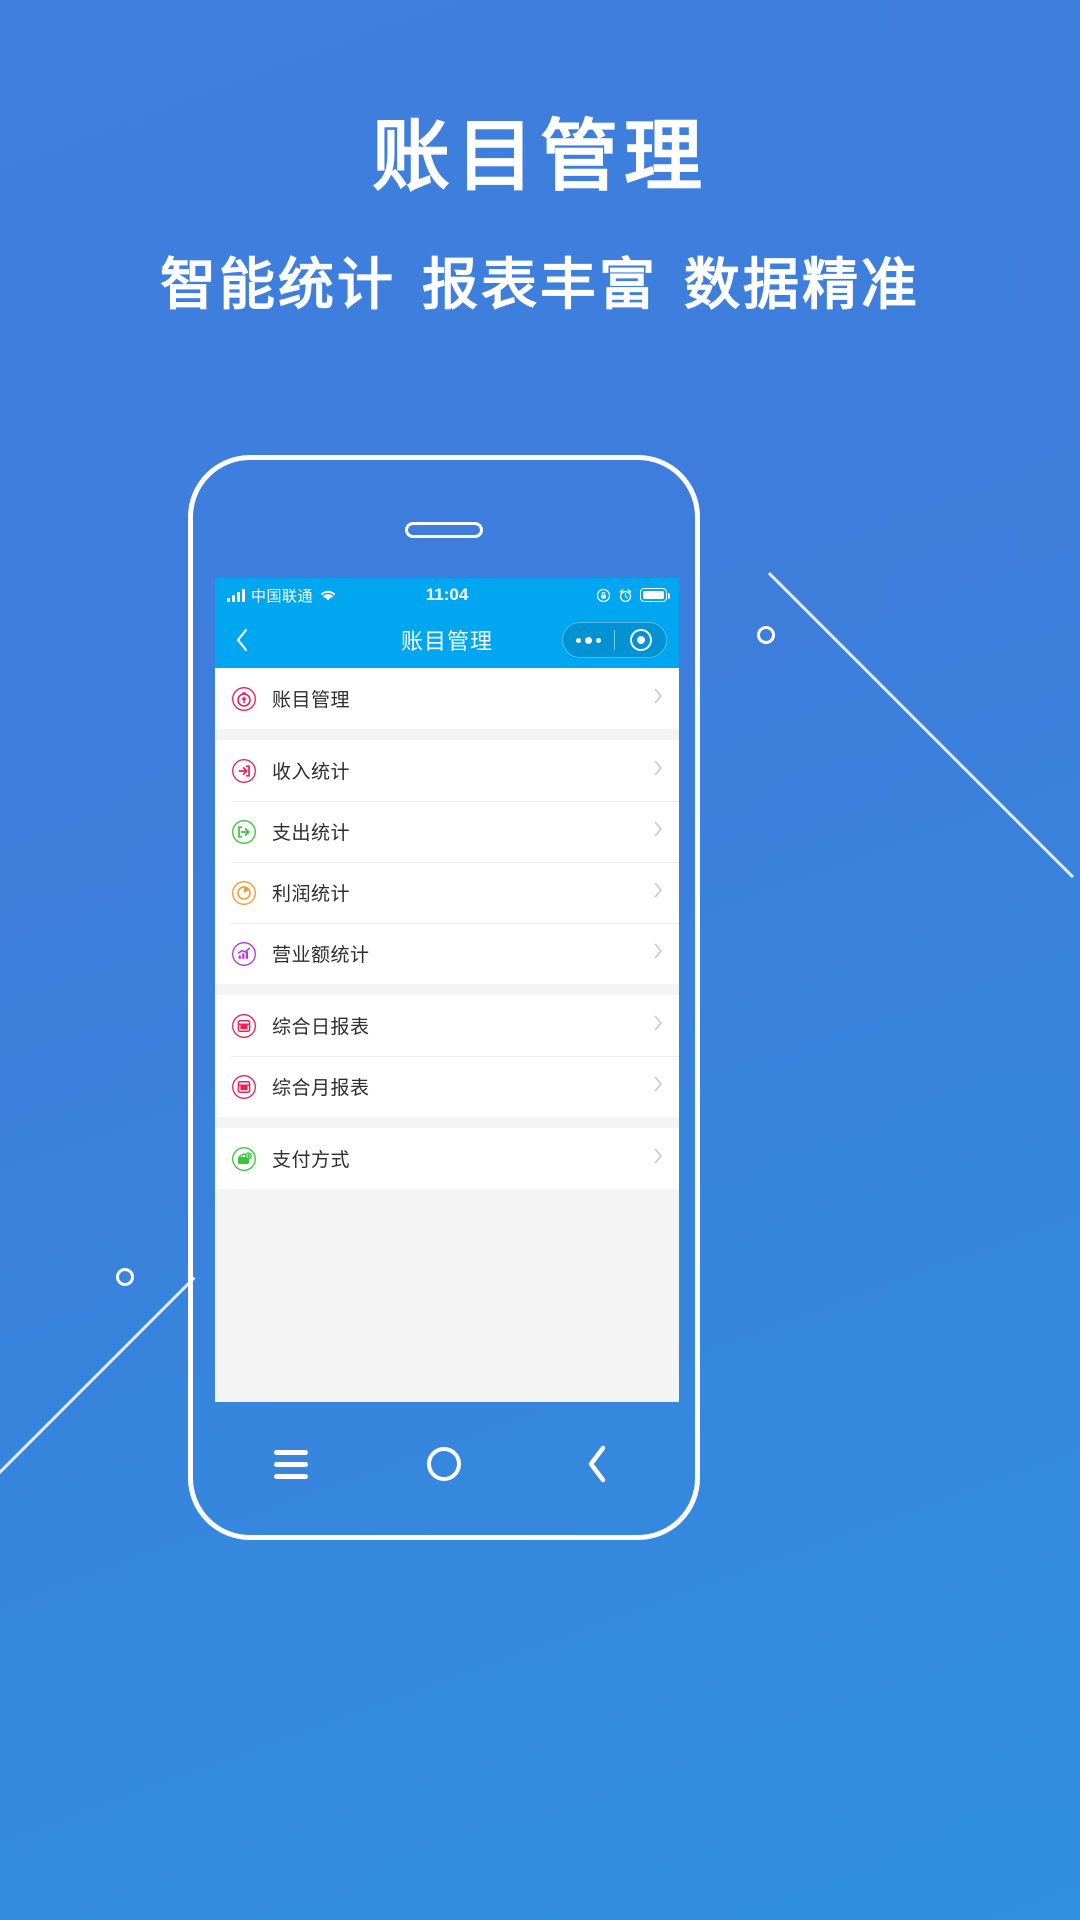 Image resolution: width=1080 pixels, height=1920 pixels. Describe the element at coordinates (244, 832) in the screenshot. I see `arrow-out-door-icon` at that location.